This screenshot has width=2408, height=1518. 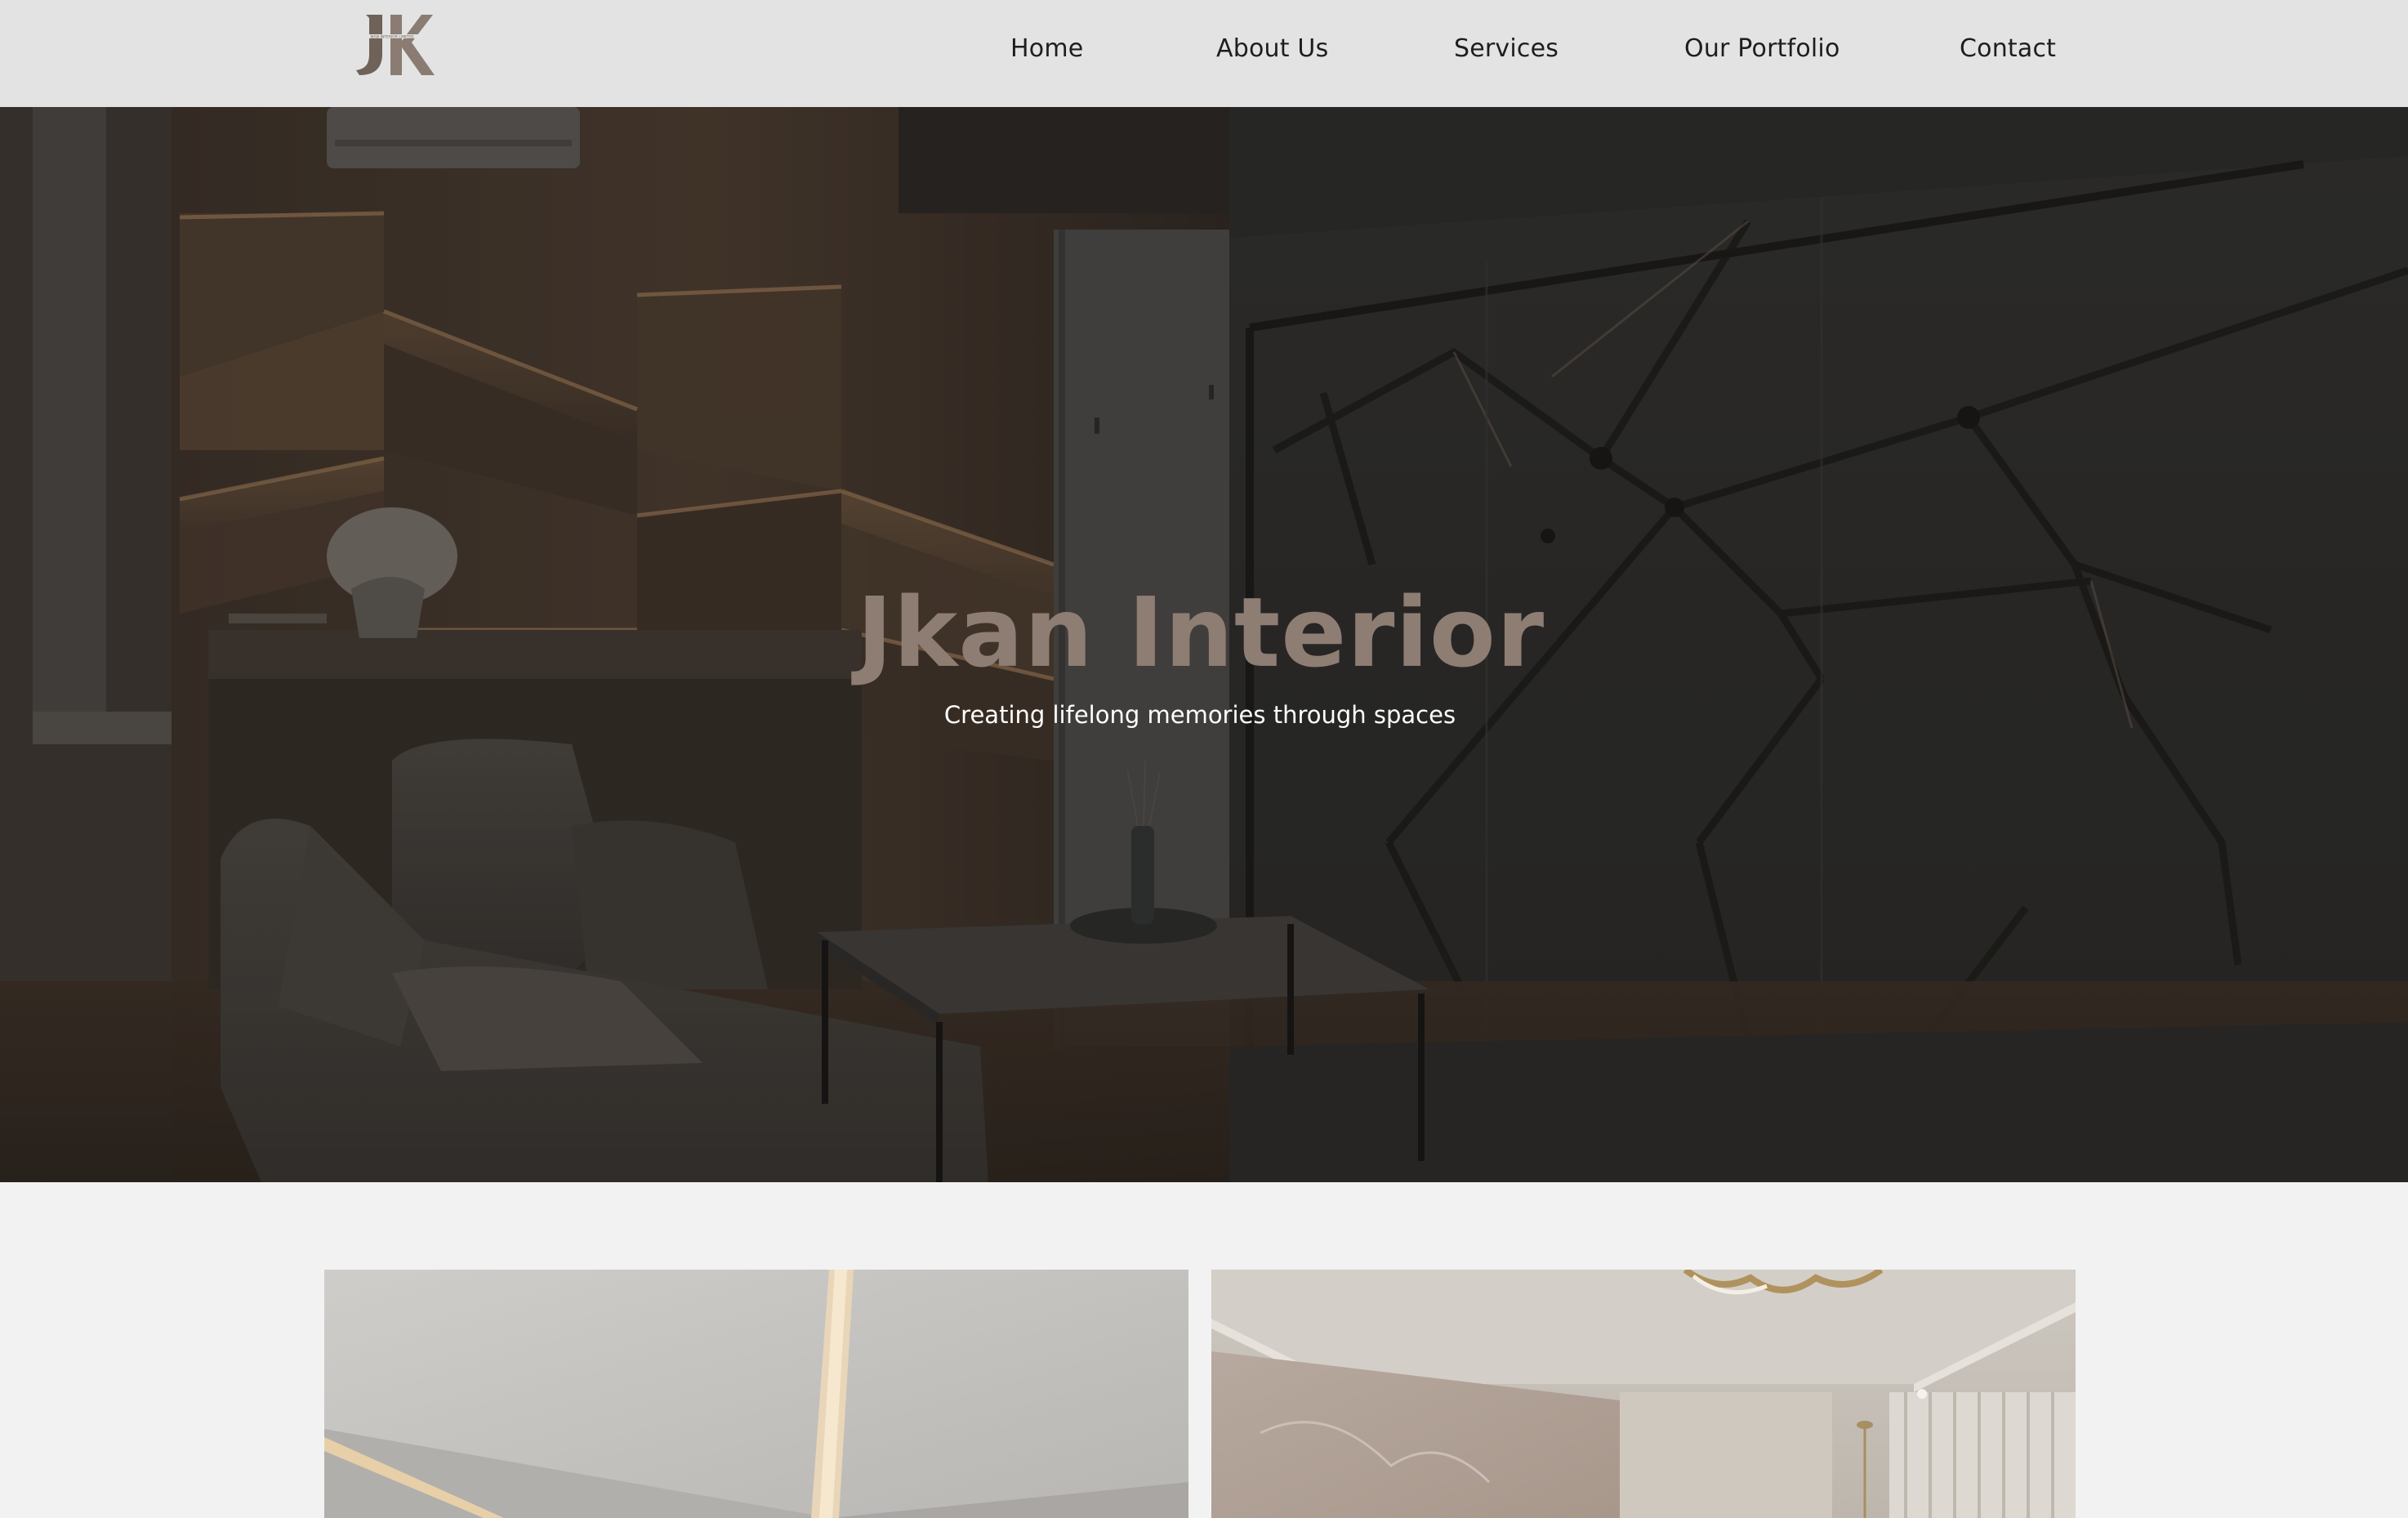 I want to click on gallery-image-ceiling, so click(x=756, y=1394).